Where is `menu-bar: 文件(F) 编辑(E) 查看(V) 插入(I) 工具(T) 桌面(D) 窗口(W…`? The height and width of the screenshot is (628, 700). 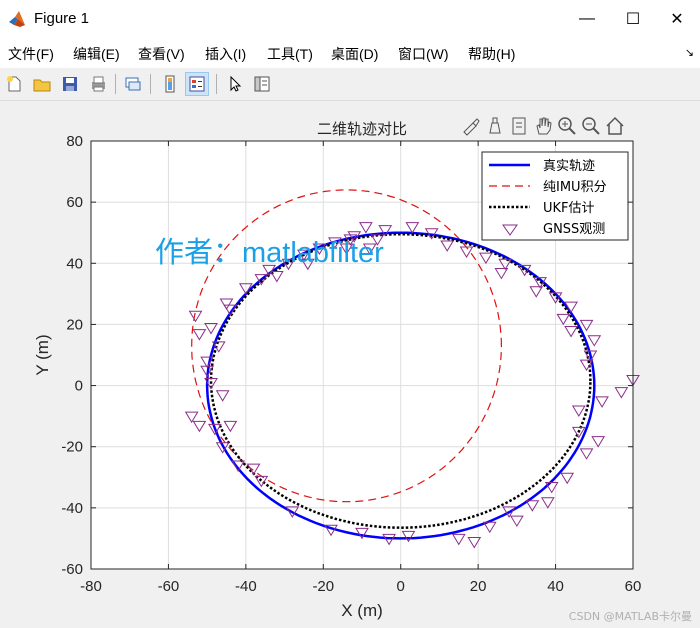
menu-bar: 文件(F) 编辑(E) 查看(V) 插入(I) 工具(T) 桌面(D) 窗口(W… is located at coordinates (350, 53).